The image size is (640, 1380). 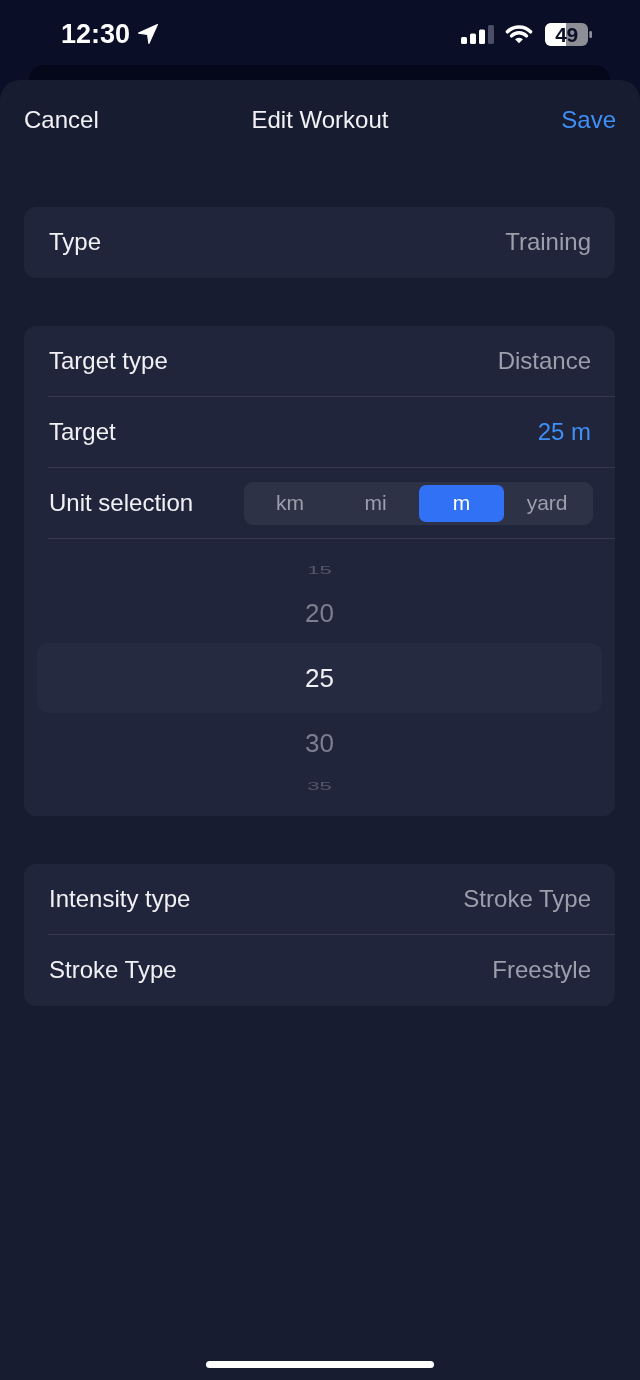 What do you see at coordinates (320, 120) in the screenshot?
I see `nav-title: Edit Workout` at bounding box center [320, 120].